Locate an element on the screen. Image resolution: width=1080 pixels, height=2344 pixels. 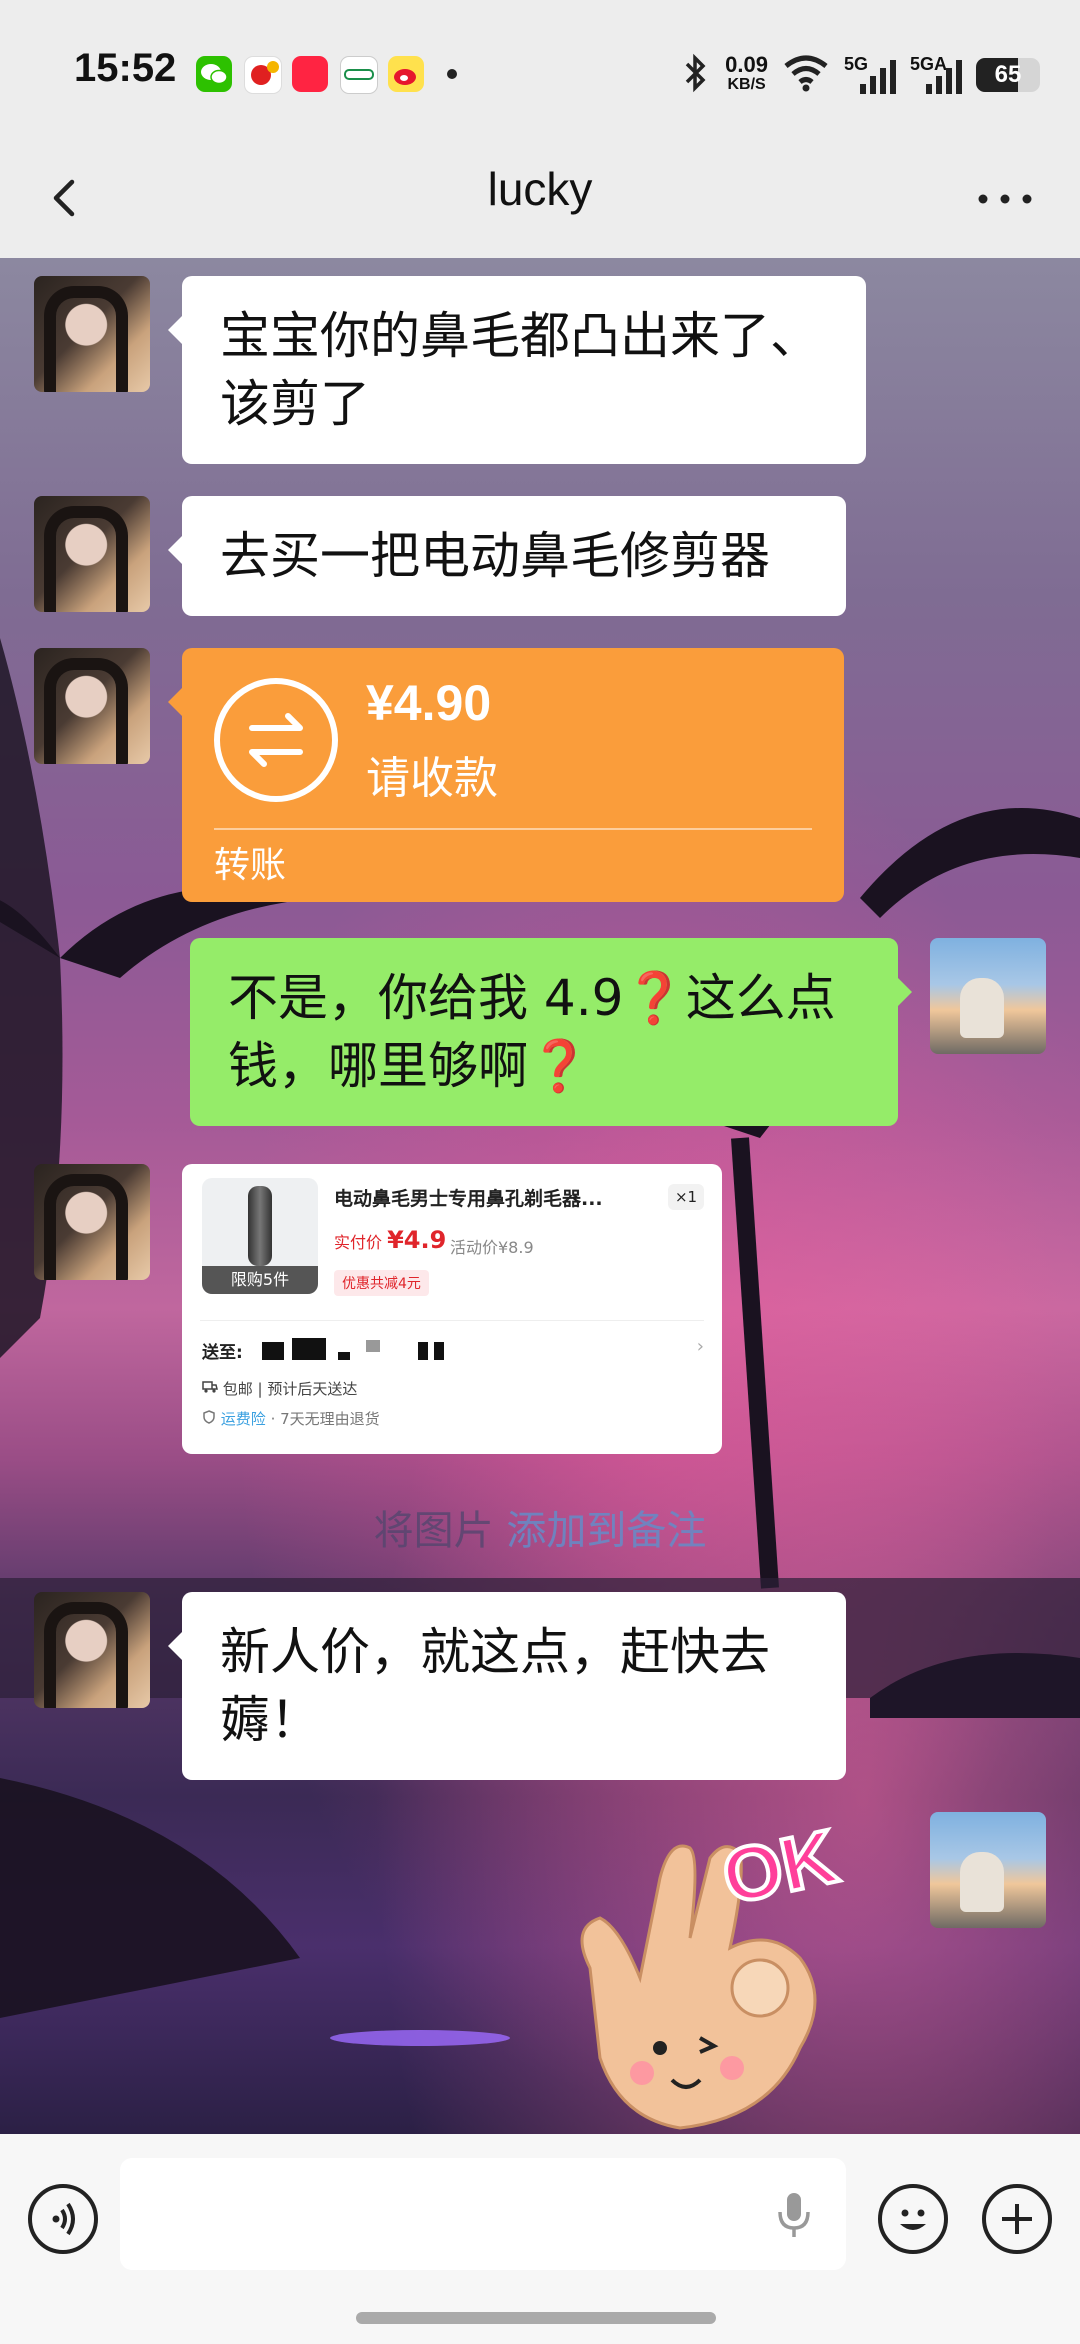
signal-sim1-icon: 5G is located at coordinates (870, 75).